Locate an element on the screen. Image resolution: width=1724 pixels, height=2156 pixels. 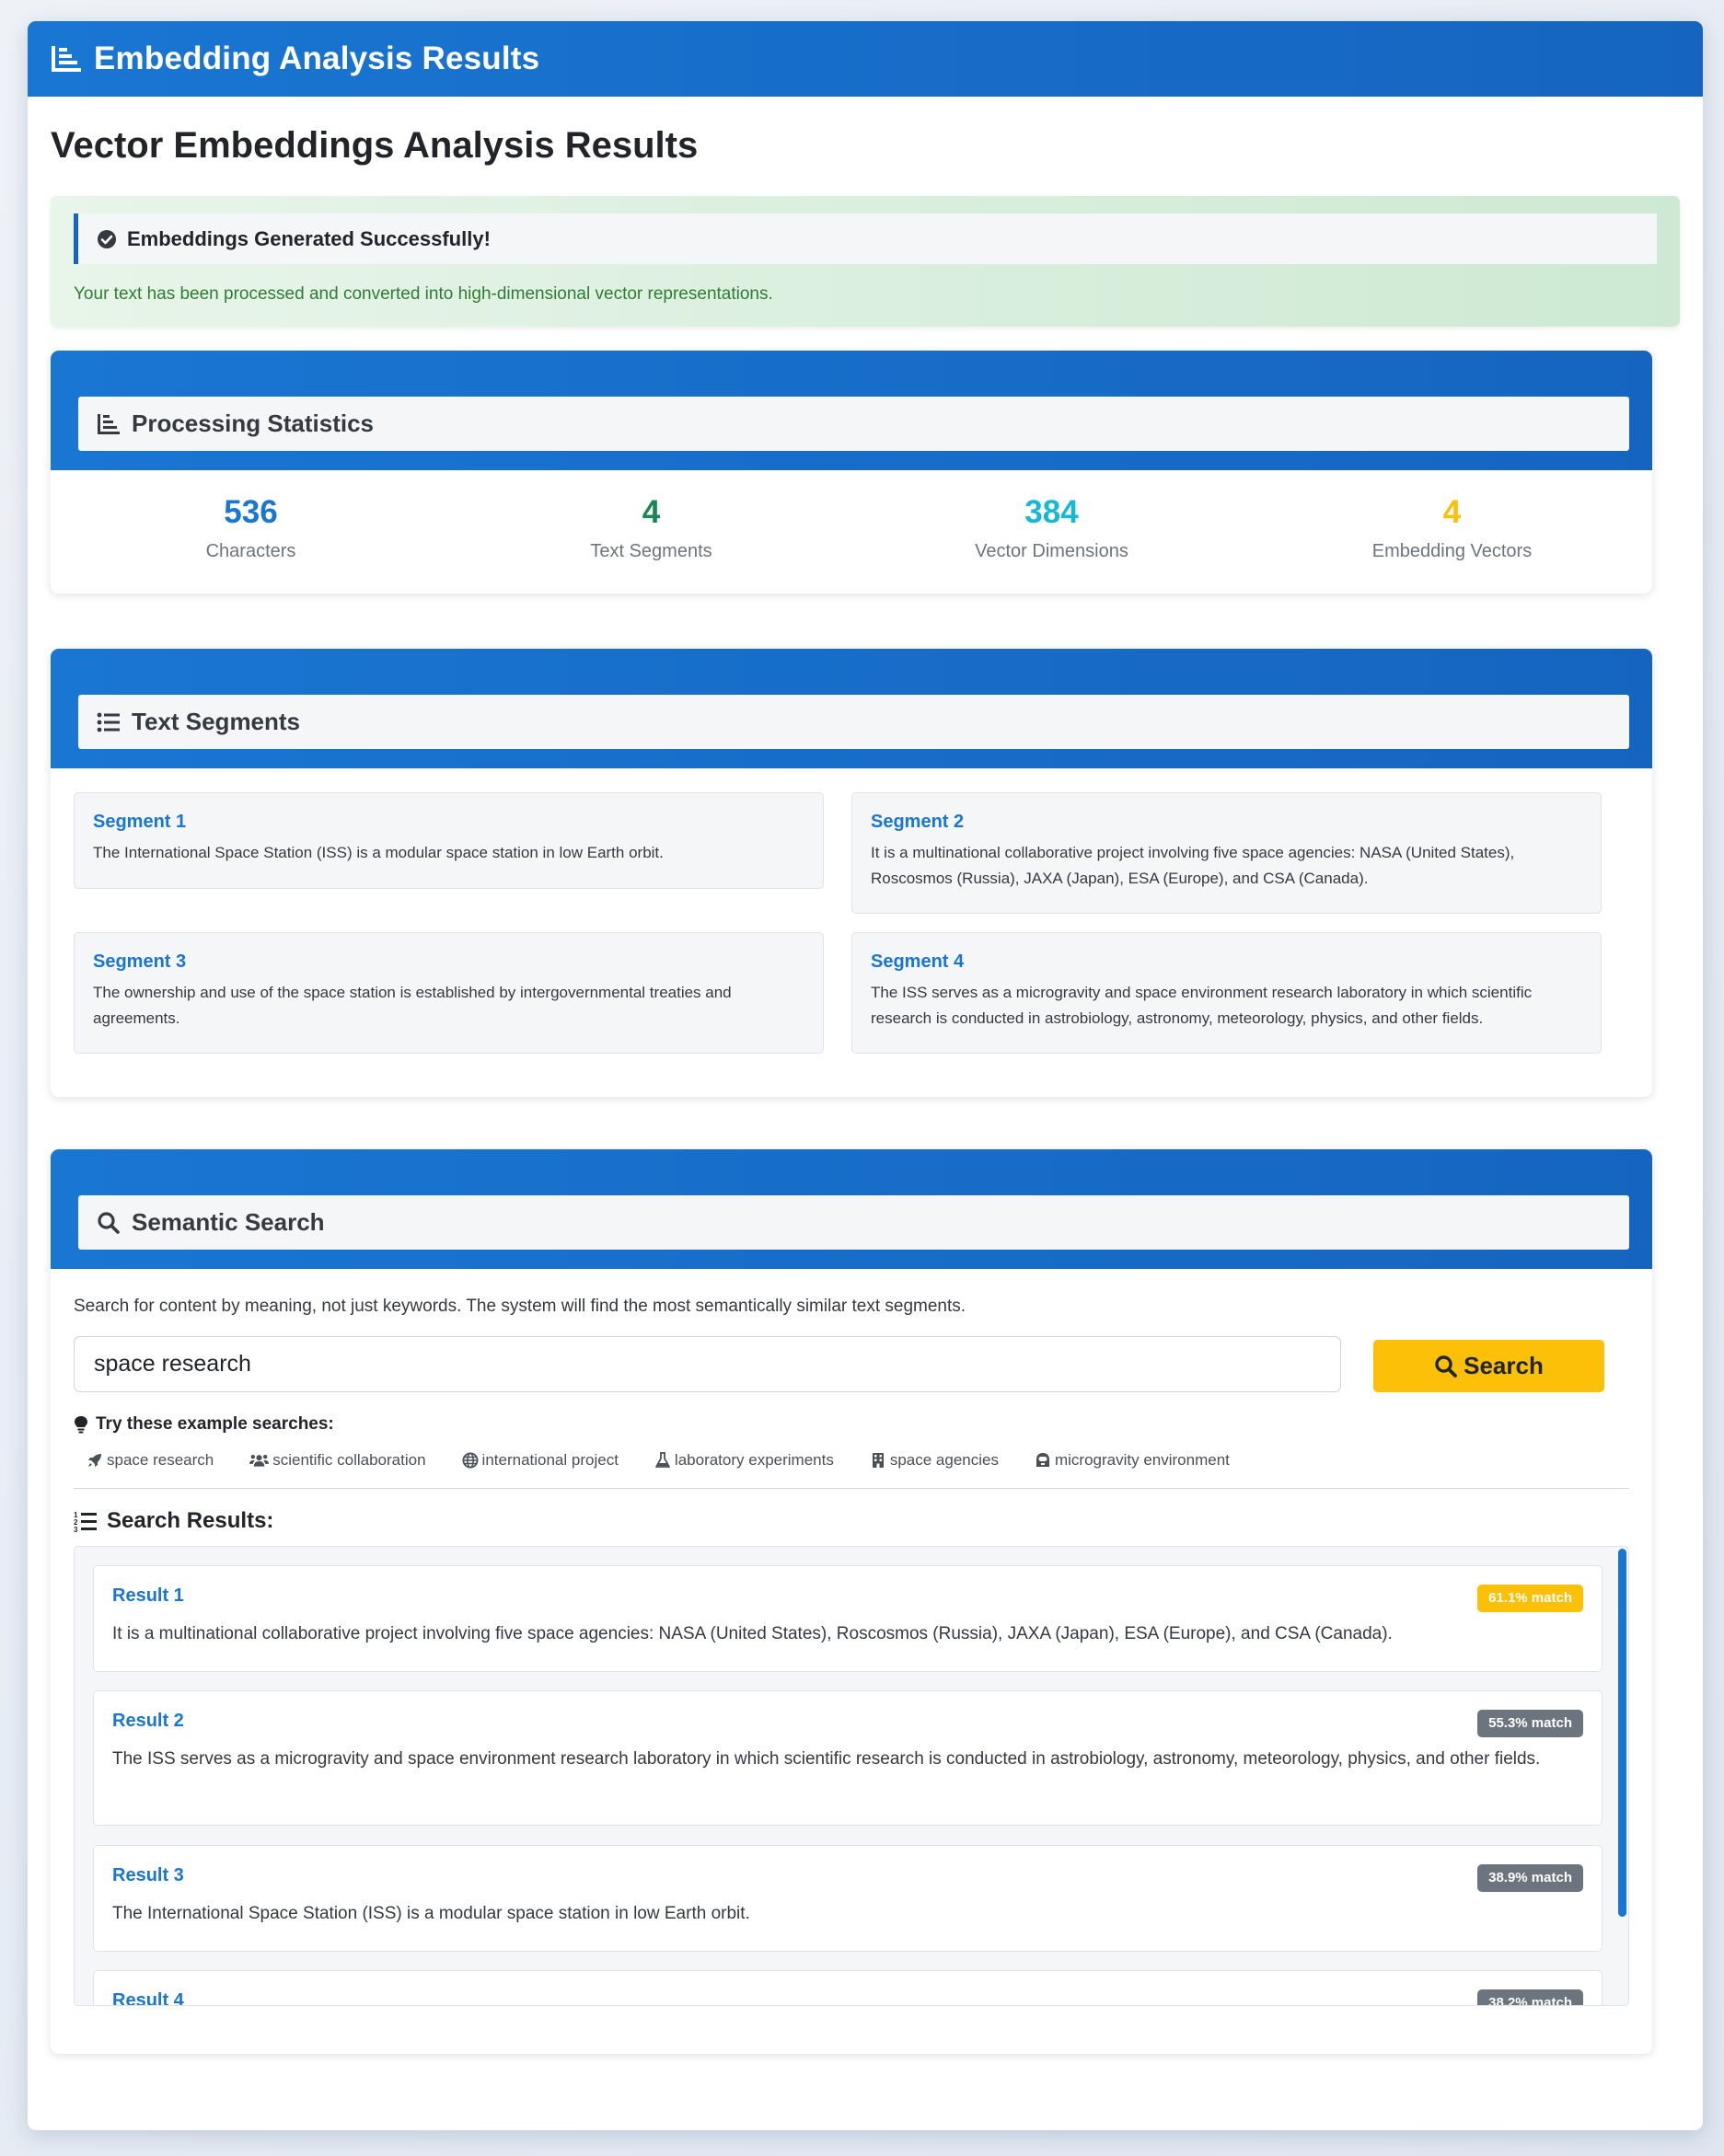
stat-label: Embedding Vectors is located at coordinates (1452, 551).